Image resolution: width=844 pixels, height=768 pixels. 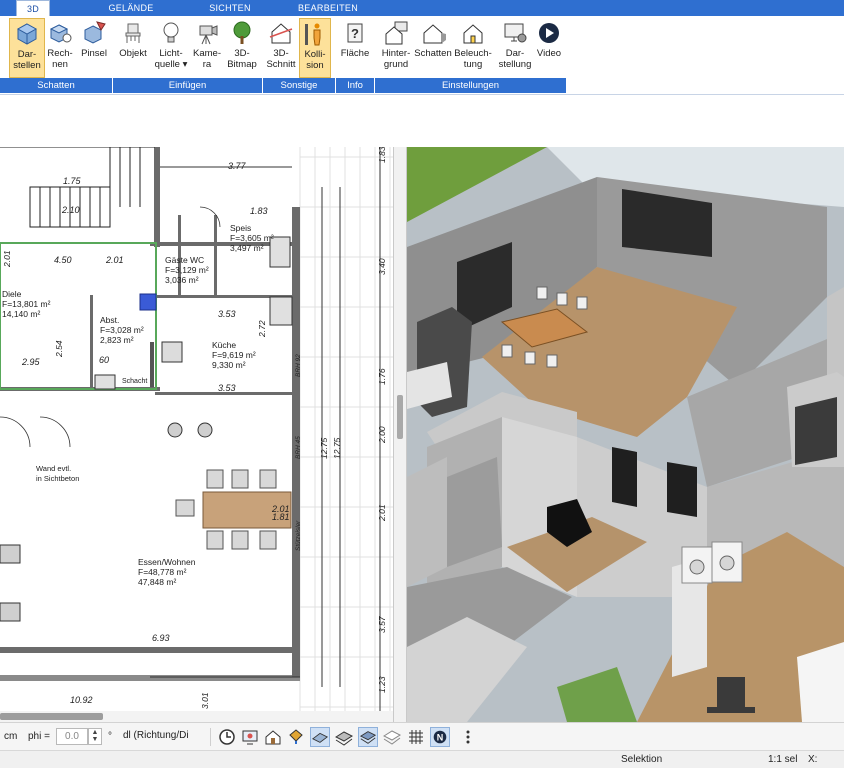 I want to click on note-wand-evtl: Wand evtl., so click(x=53, y=468).